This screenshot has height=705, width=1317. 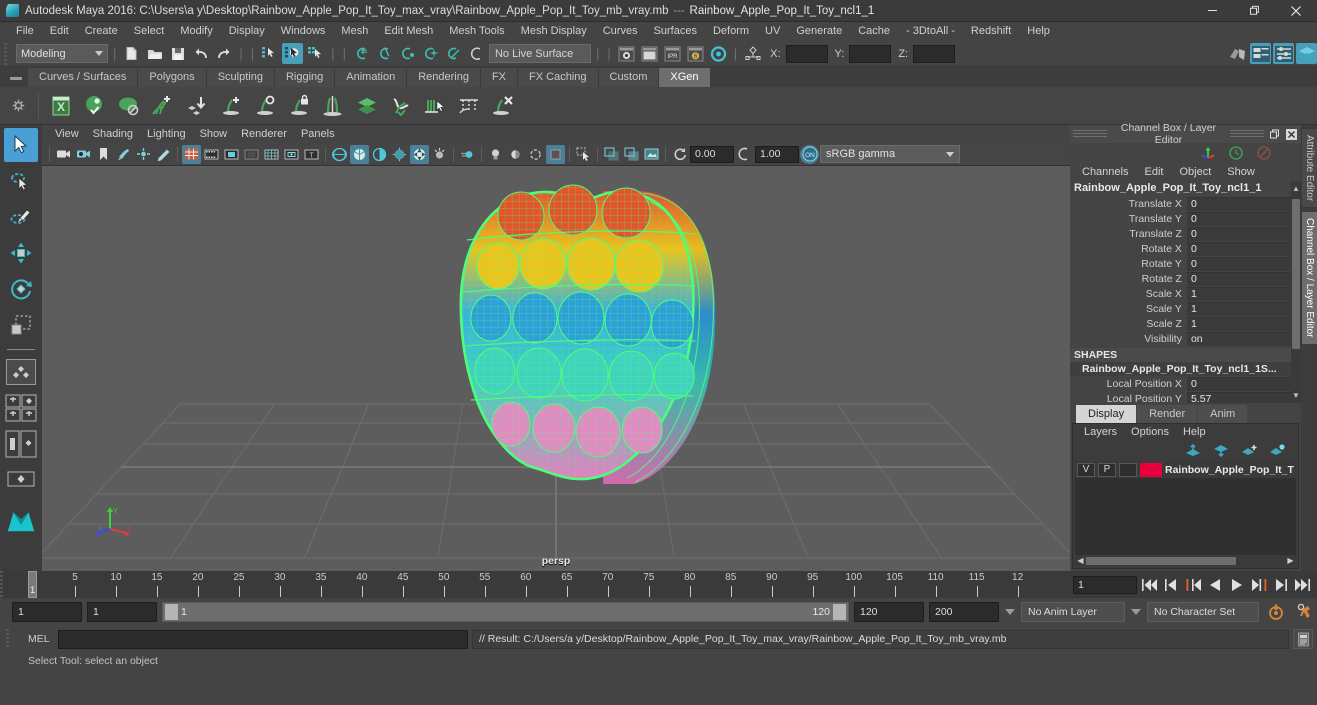 What do you see at coordinates (1308, 168) in the screenshot?
I see `vtab-attribute-editor: Attribute Editor` at bounding box center [1308, 168].